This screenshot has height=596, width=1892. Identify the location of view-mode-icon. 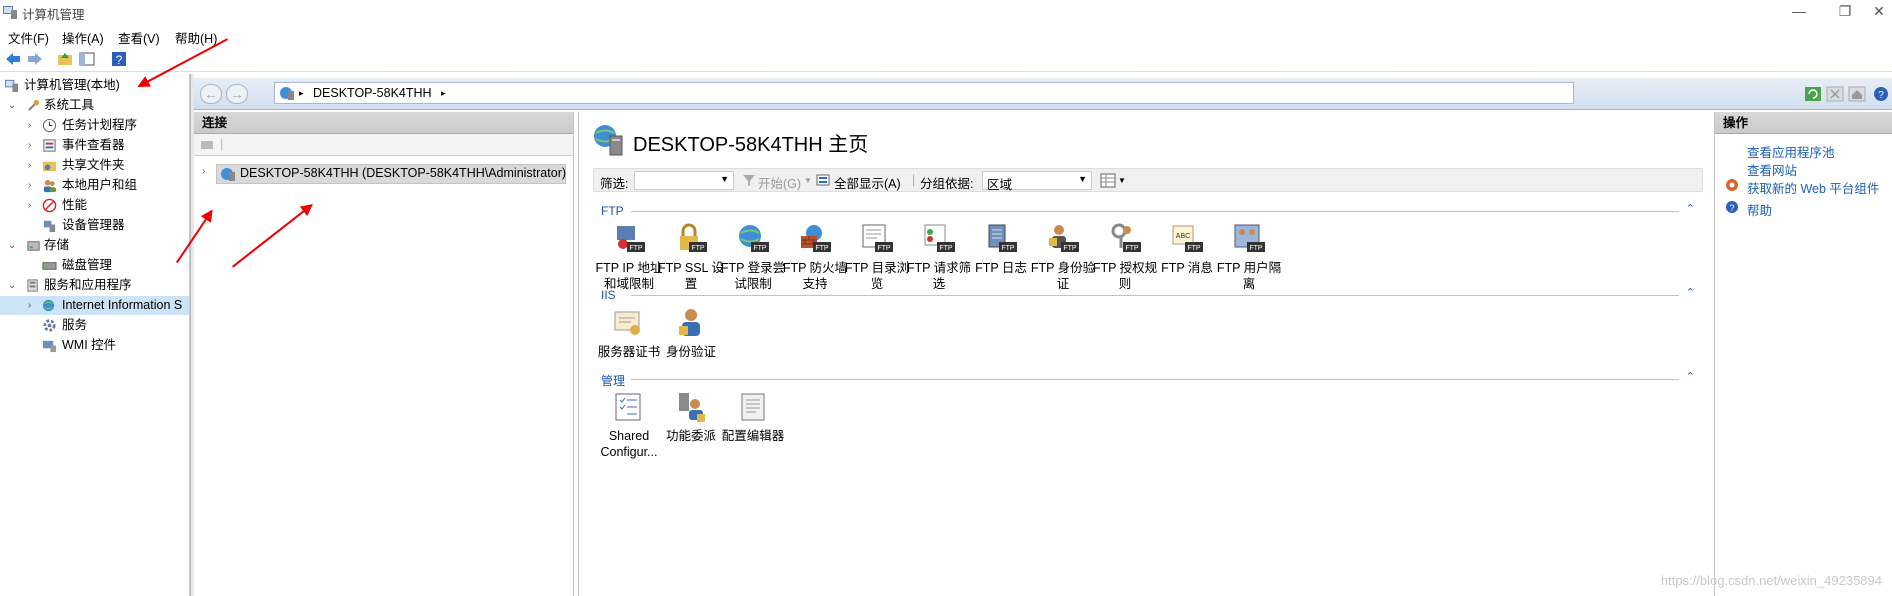
(1108, 180).